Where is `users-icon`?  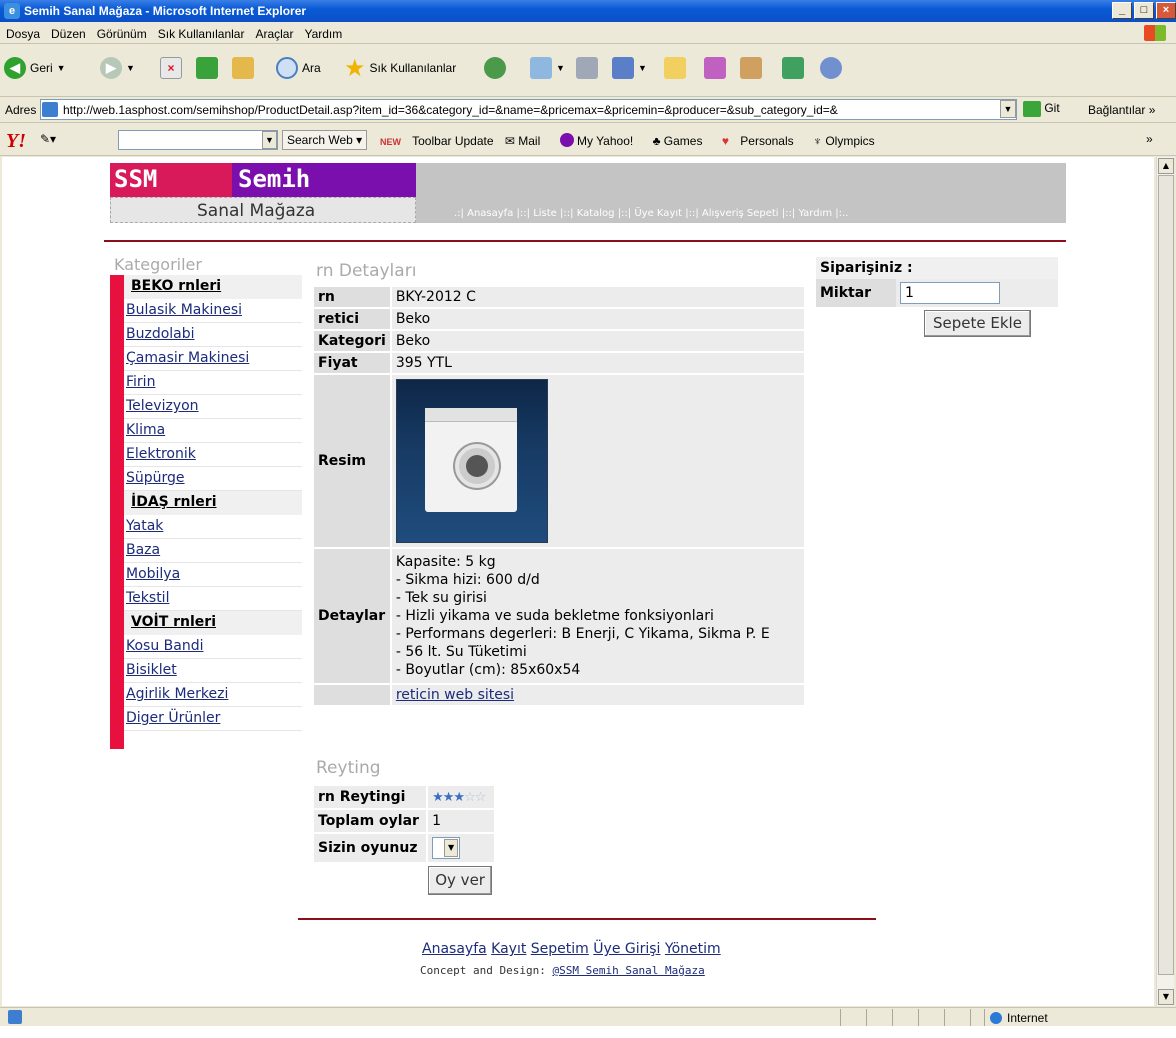
users-icon is located at coordinates (831, 68).